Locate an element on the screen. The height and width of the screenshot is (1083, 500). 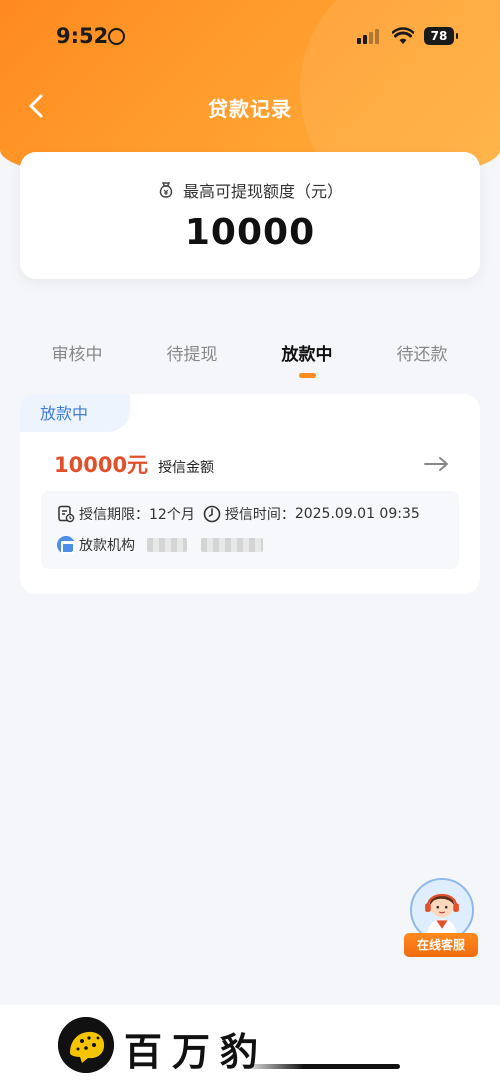
tab-pending-withdrawal: 待提现 is located at coordinates (192, 352).